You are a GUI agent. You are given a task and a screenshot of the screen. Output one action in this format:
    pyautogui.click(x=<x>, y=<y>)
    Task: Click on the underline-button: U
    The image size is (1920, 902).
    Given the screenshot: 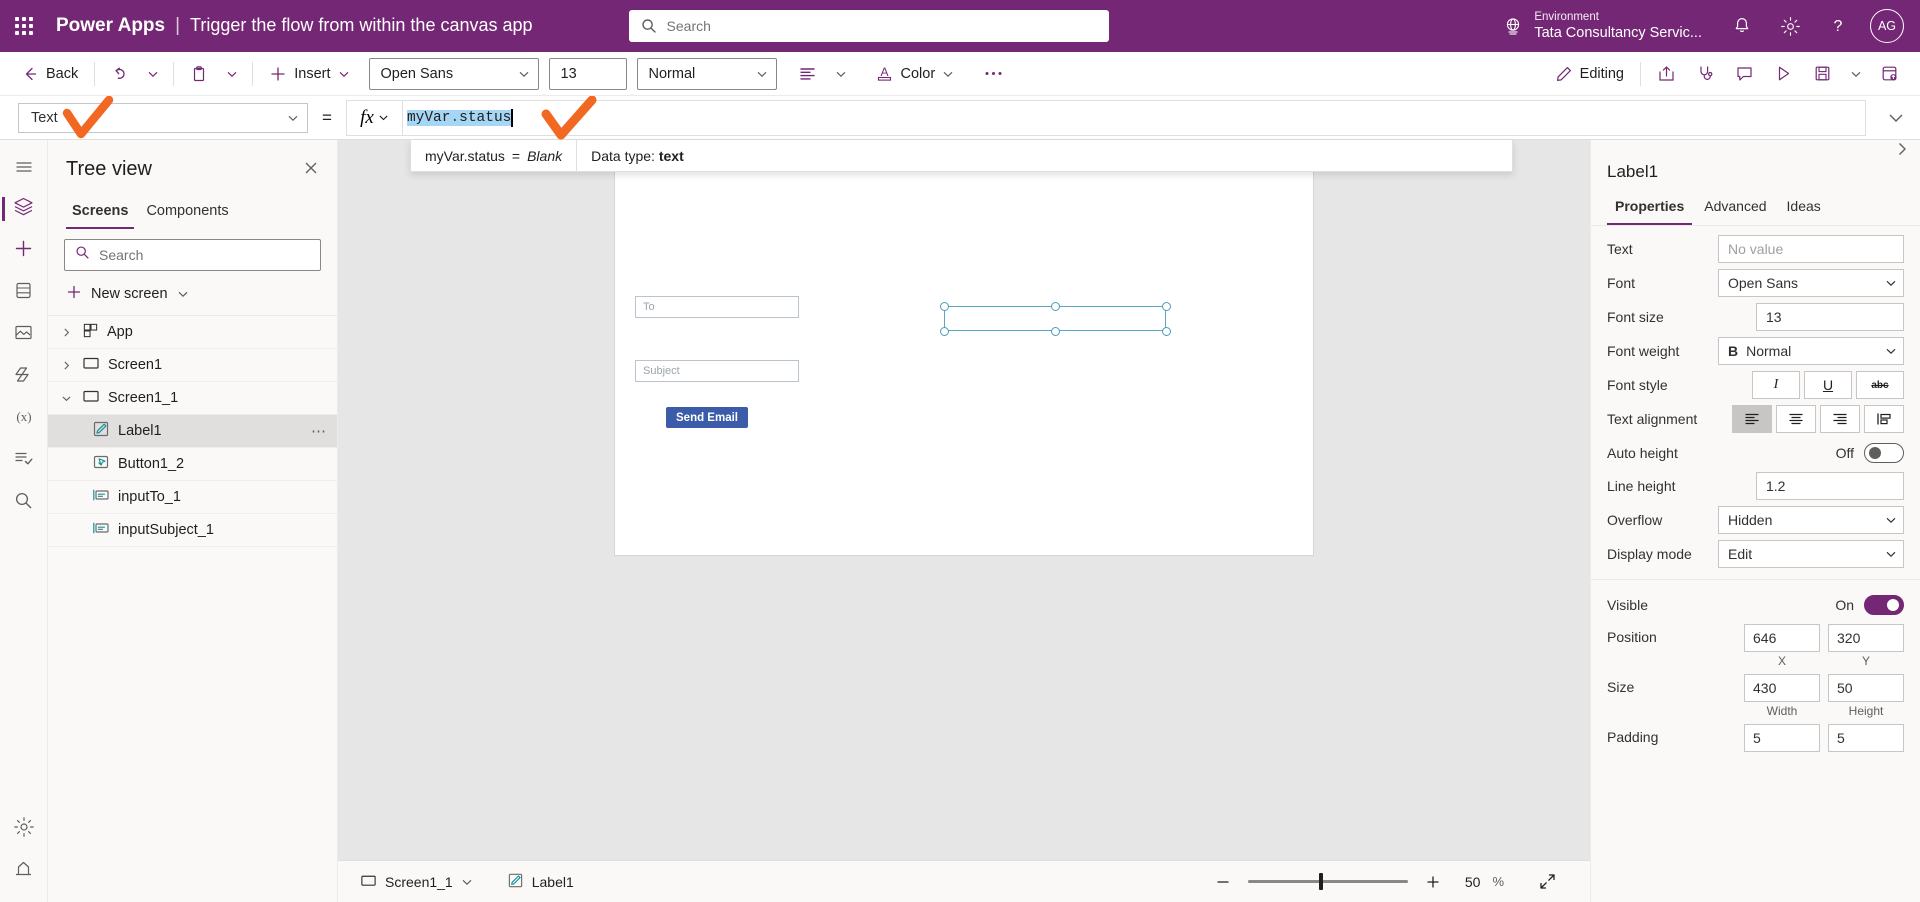 What is the action you would take?
    pyautogui.click(x=1828, y=385)
    